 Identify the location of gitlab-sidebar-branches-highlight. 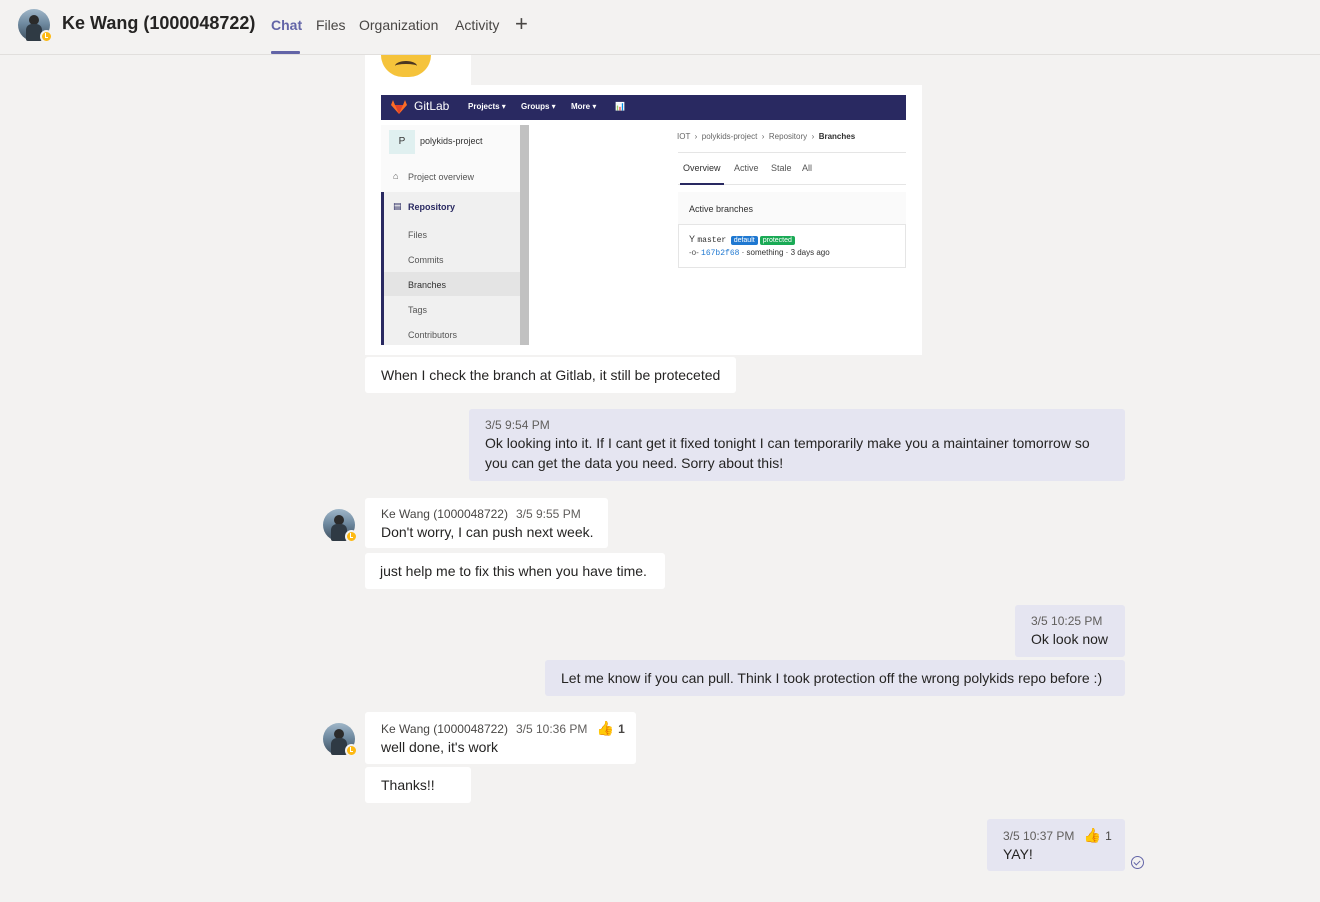
(452, 284).